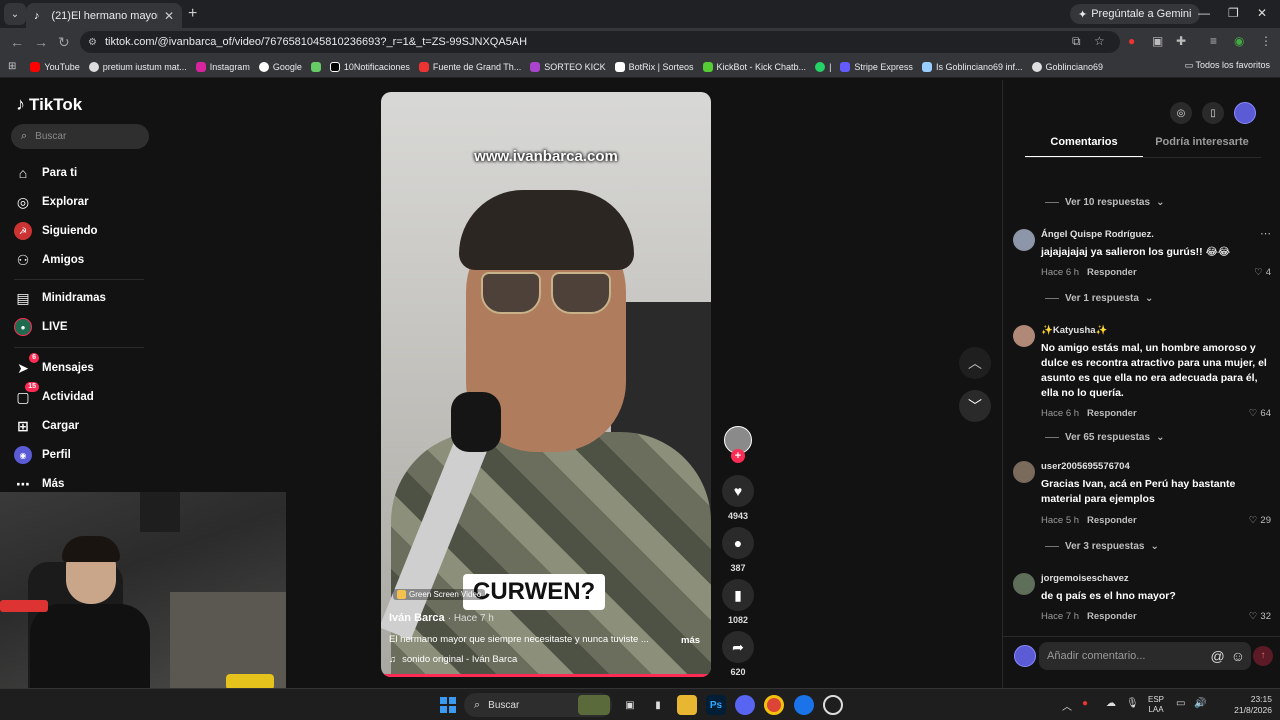 This screenshot has height=720, width=1280. Describe the element at coordinates (17, 42) in the screenshot. I see `back-icon: ←` at that location.